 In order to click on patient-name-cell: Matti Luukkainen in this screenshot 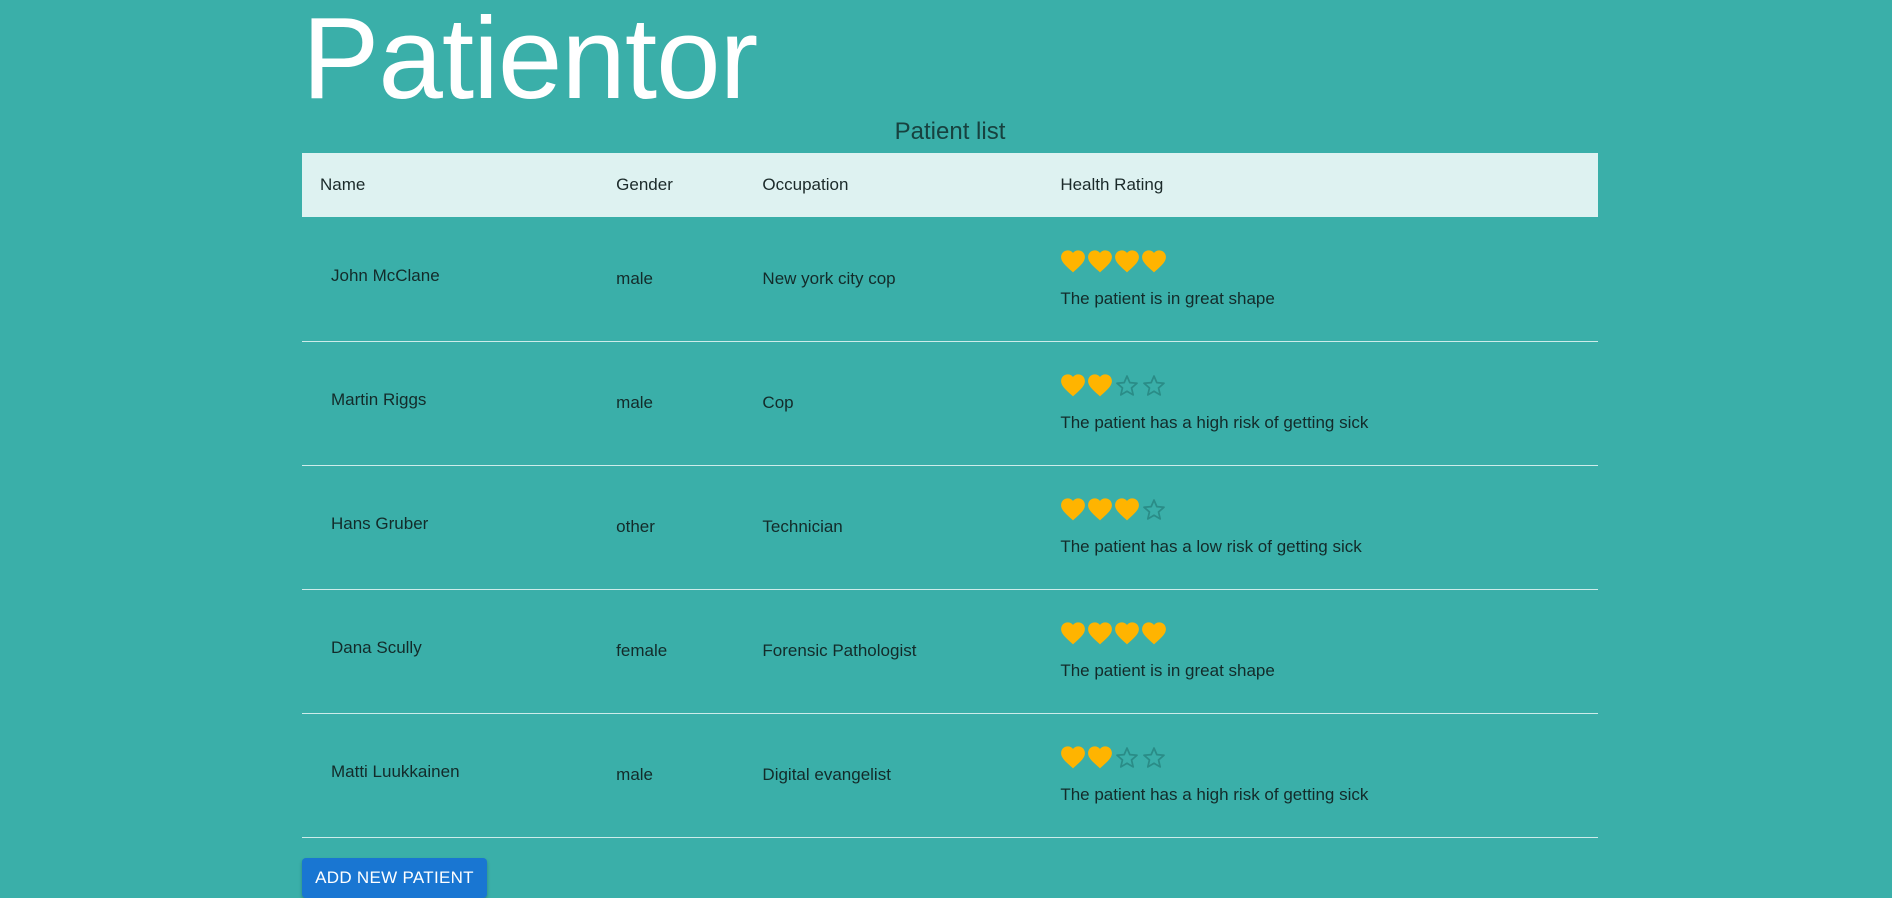, I will do `click(459, 775)`.